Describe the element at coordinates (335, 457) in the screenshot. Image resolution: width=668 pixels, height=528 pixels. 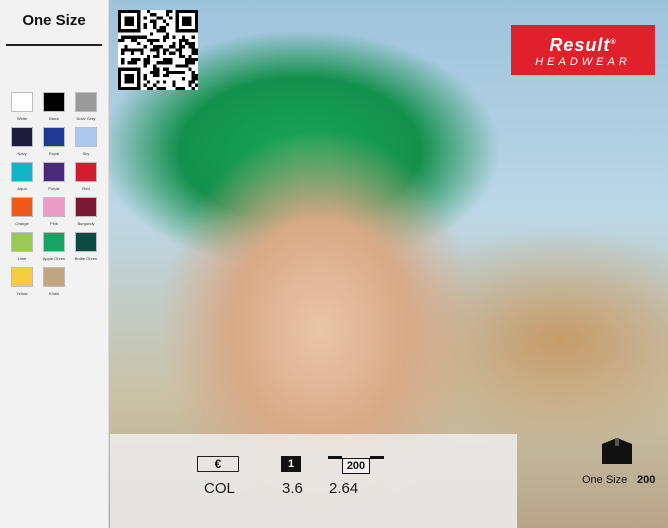
I see `carton-bar-left` at that location.